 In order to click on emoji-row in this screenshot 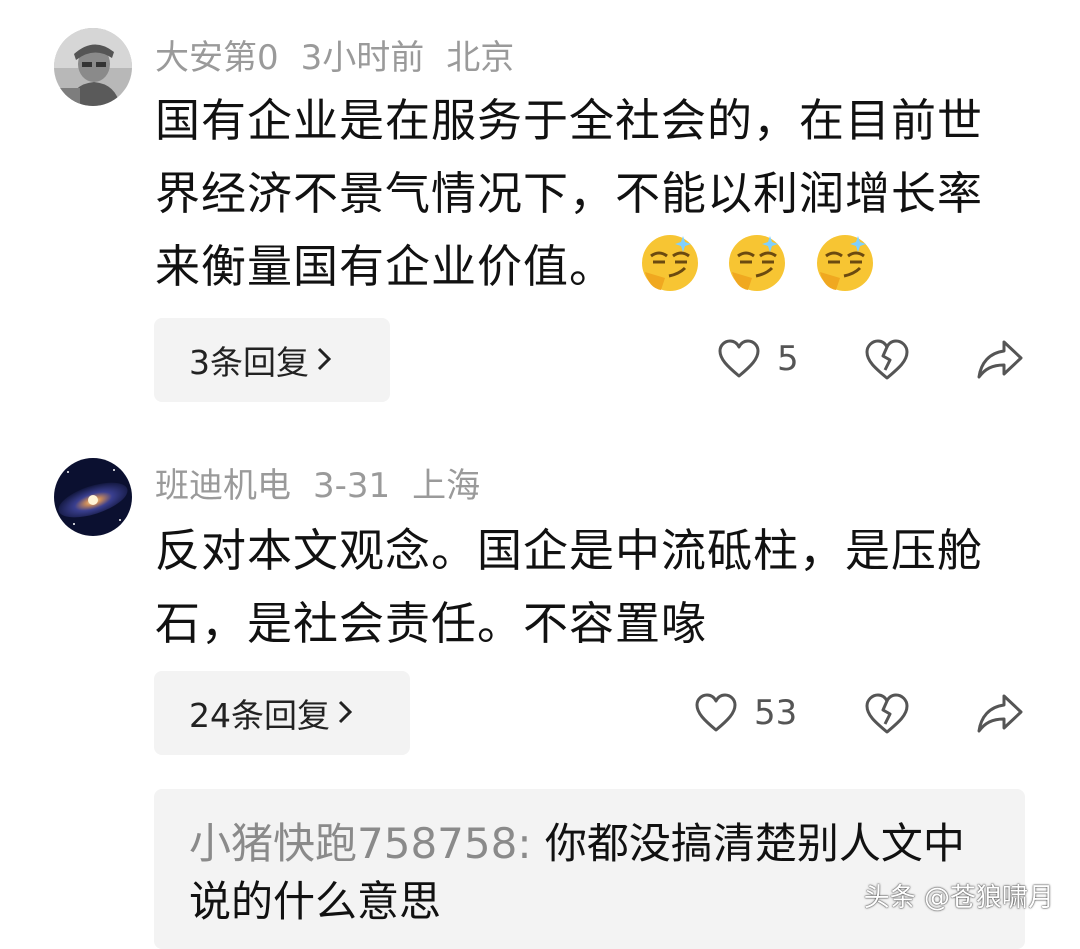, I will do `click(762, 273)`.